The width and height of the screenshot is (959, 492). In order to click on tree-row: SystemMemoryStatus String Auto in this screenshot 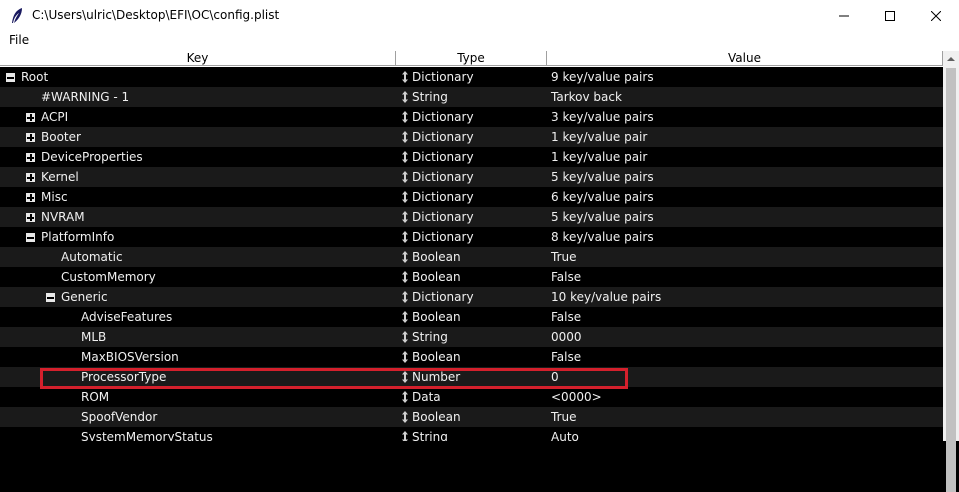, I will do `click(471, 434)`.